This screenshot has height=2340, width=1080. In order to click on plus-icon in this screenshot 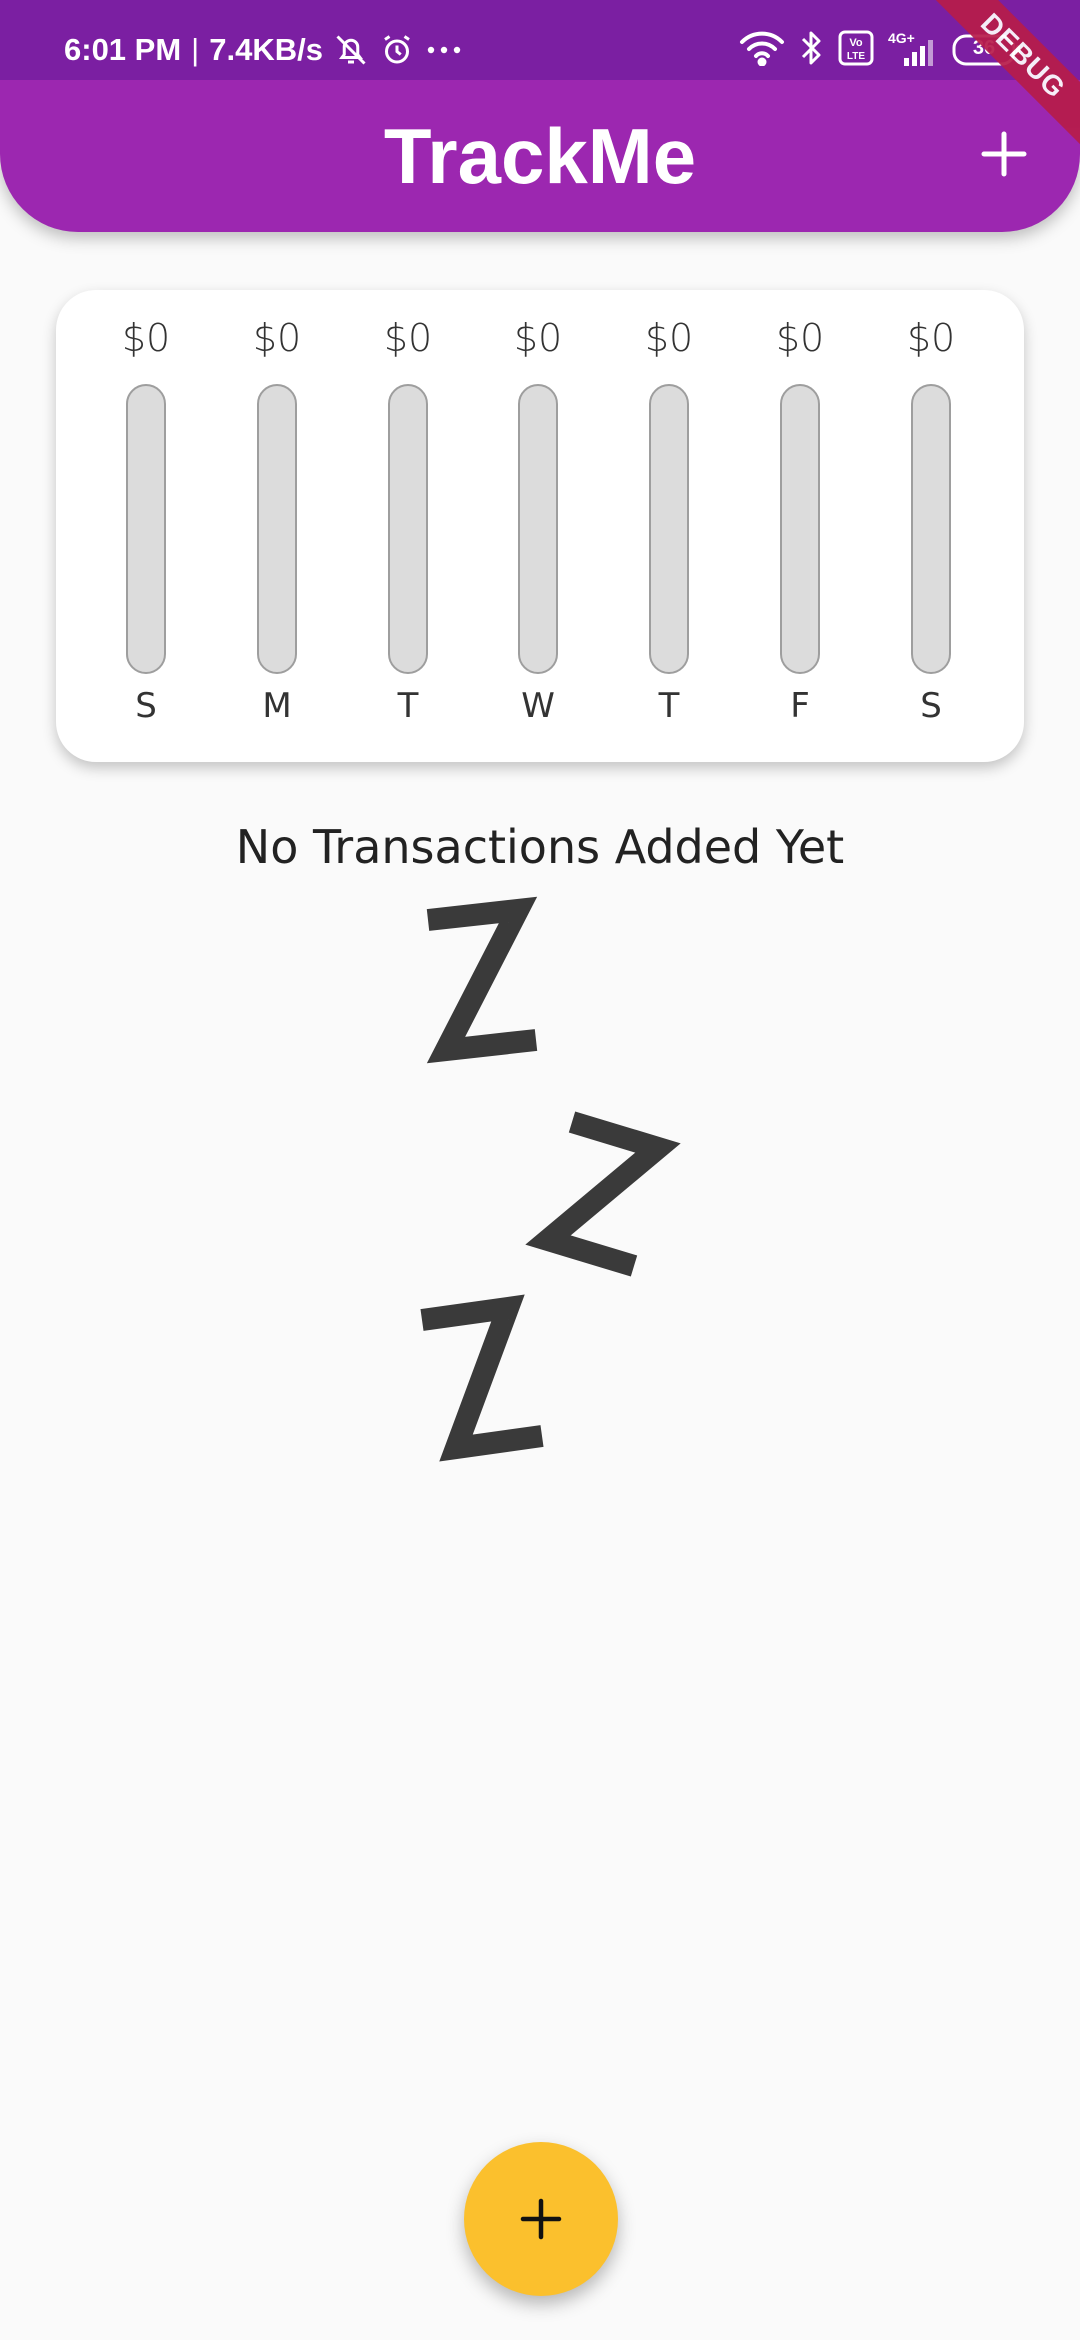, I will do `click(541, 2219)`.